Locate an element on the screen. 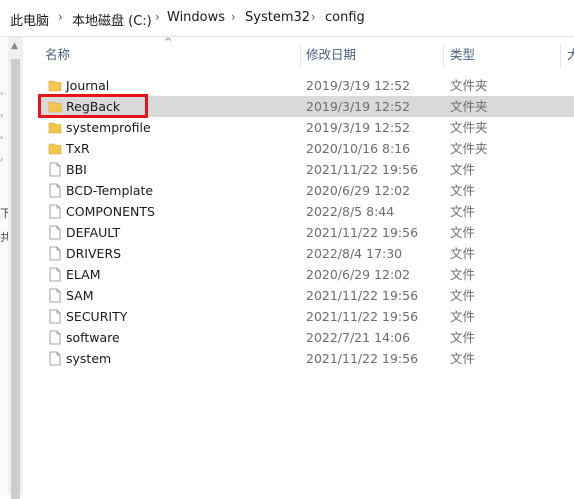 This screenshot has width=574, height=499. file-row: BCD-Template 2020/6/29 12:02 文件 is located at coordinates (306, 190).